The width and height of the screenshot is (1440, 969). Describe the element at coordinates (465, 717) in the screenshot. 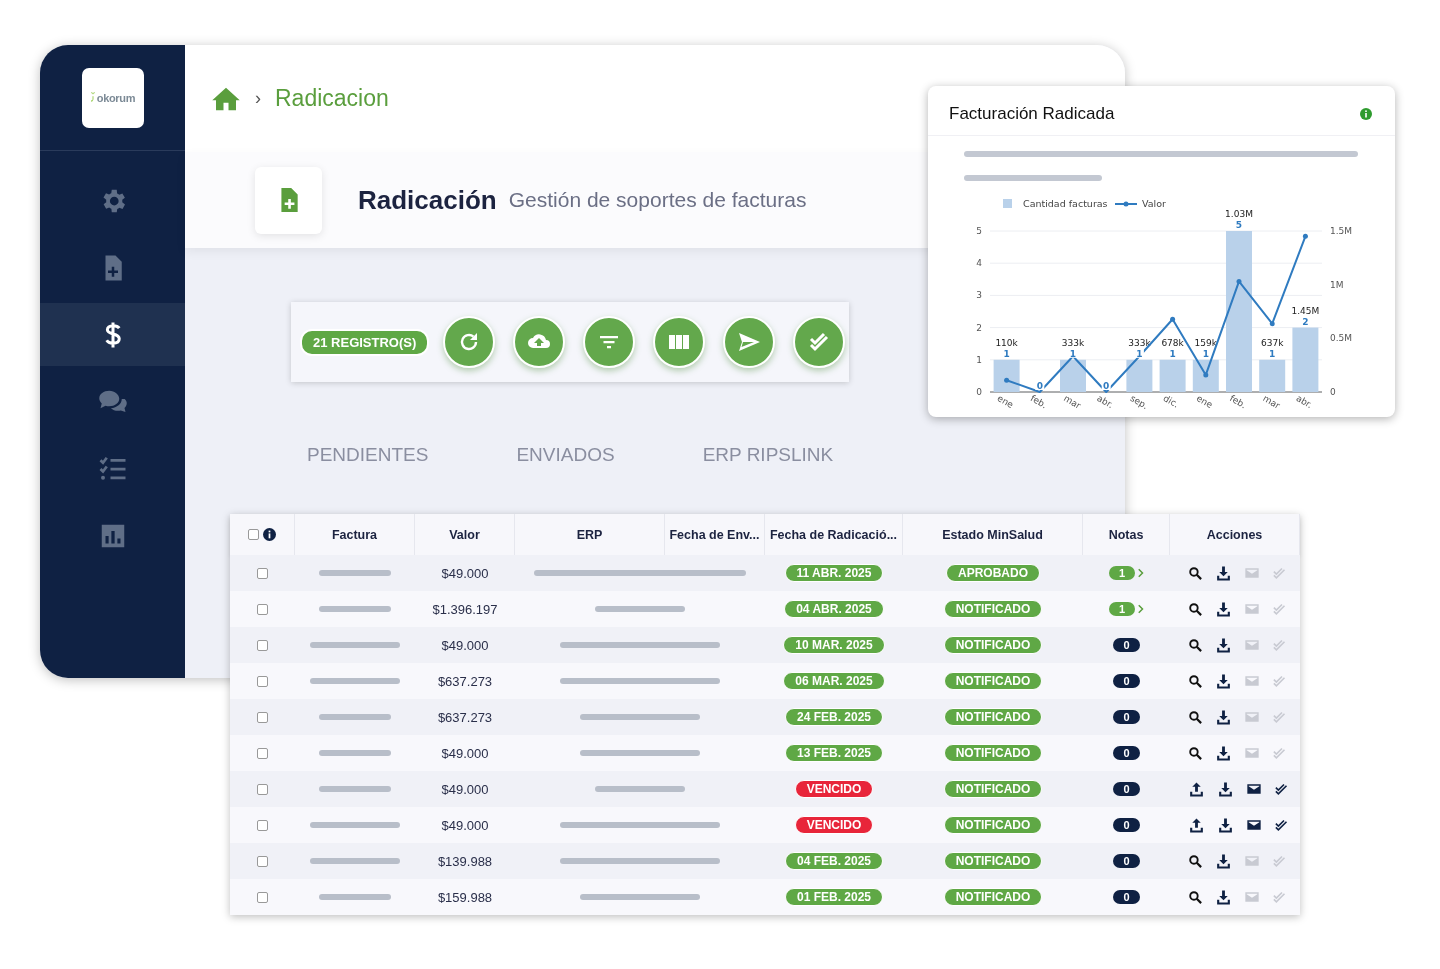

I see `table-cell: $637.273` at that location.